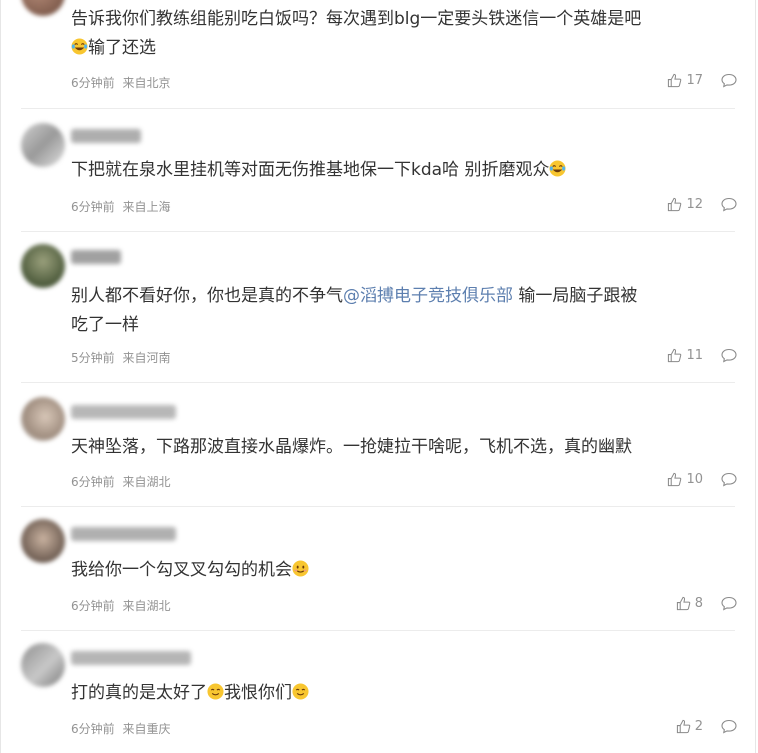 The image size is (758, 753). I want to click on mention-link: @滔搏电子竞技俱乐部, so click(428, 296).